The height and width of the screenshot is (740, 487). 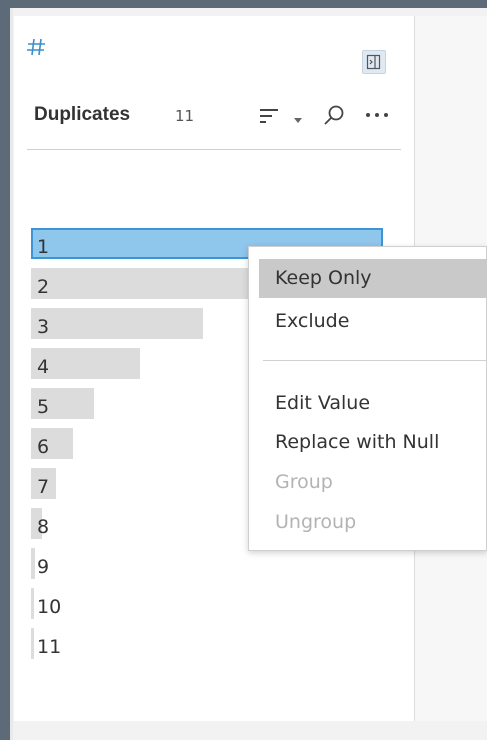 I want to click on window-left-inner-border, so click(x=11, y=374).